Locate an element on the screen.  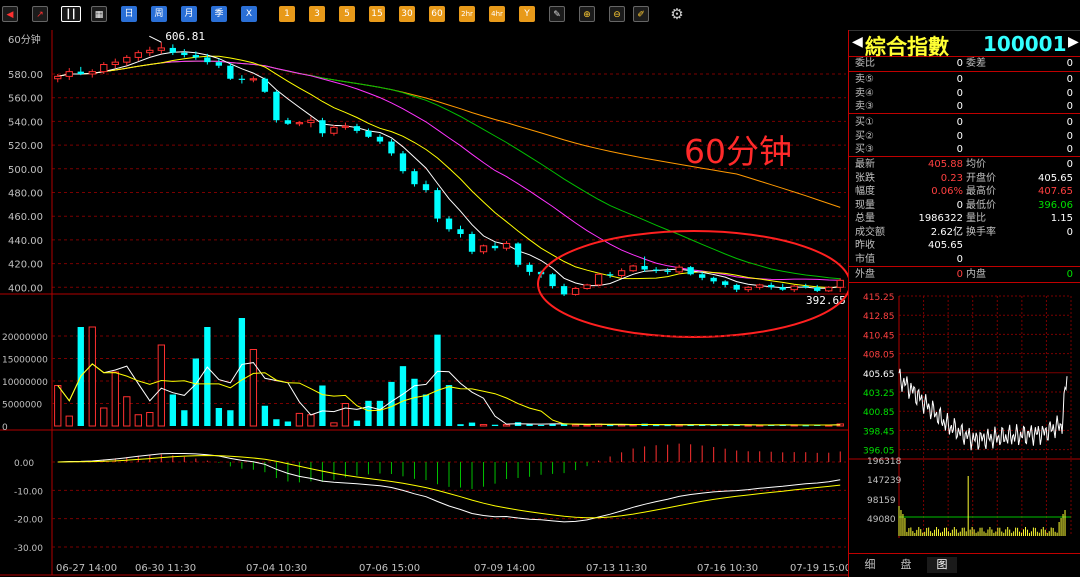
period-week-button: 周 is located at coordinates (159, 14).